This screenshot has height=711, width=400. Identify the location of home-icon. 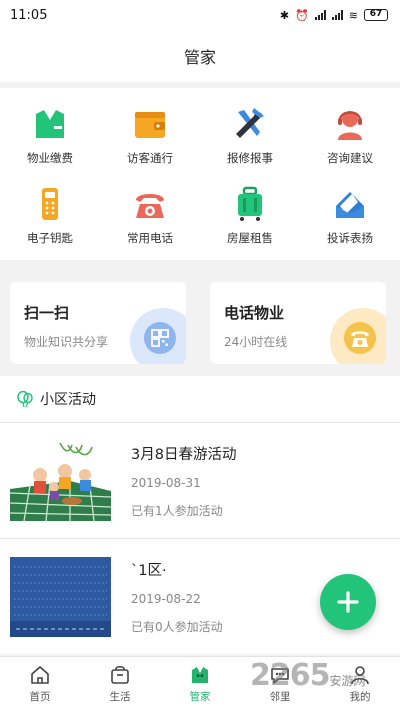
(40, 675).